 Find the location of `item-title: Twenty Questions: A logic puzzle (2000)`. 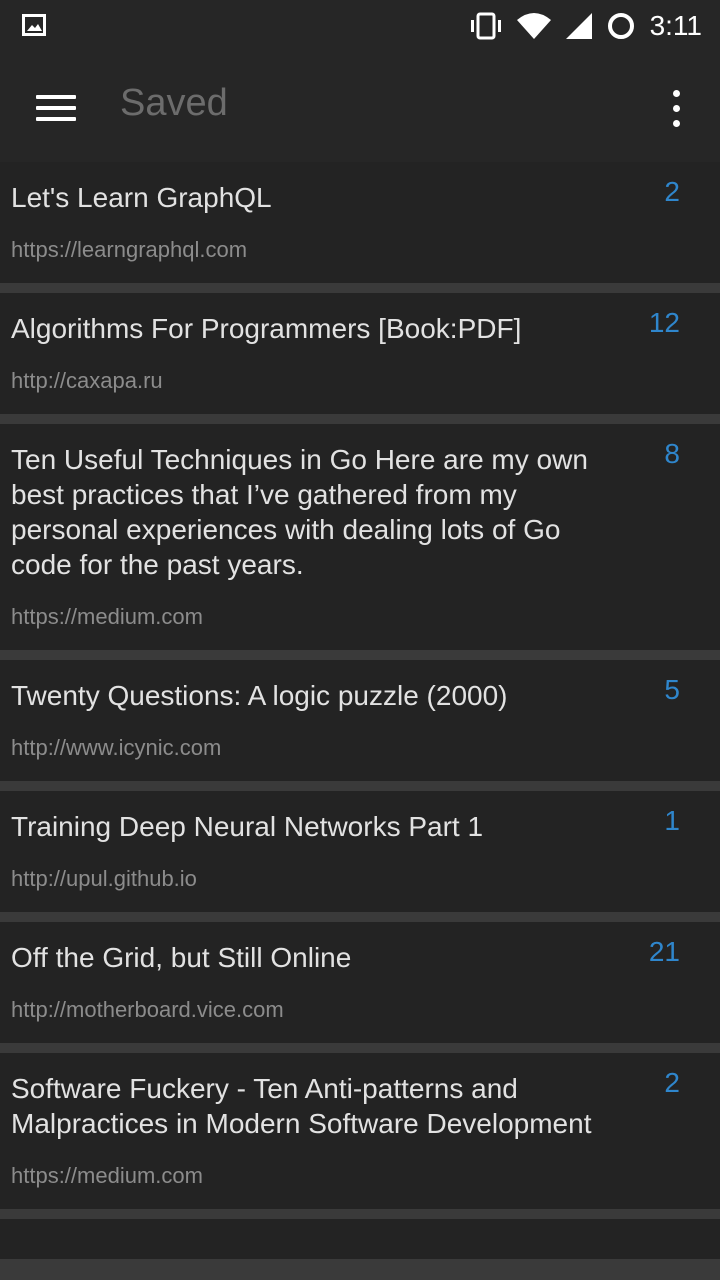

item-title: Twenty Questions: A logic puzzle (2000) is located at coordinates (259, 695).